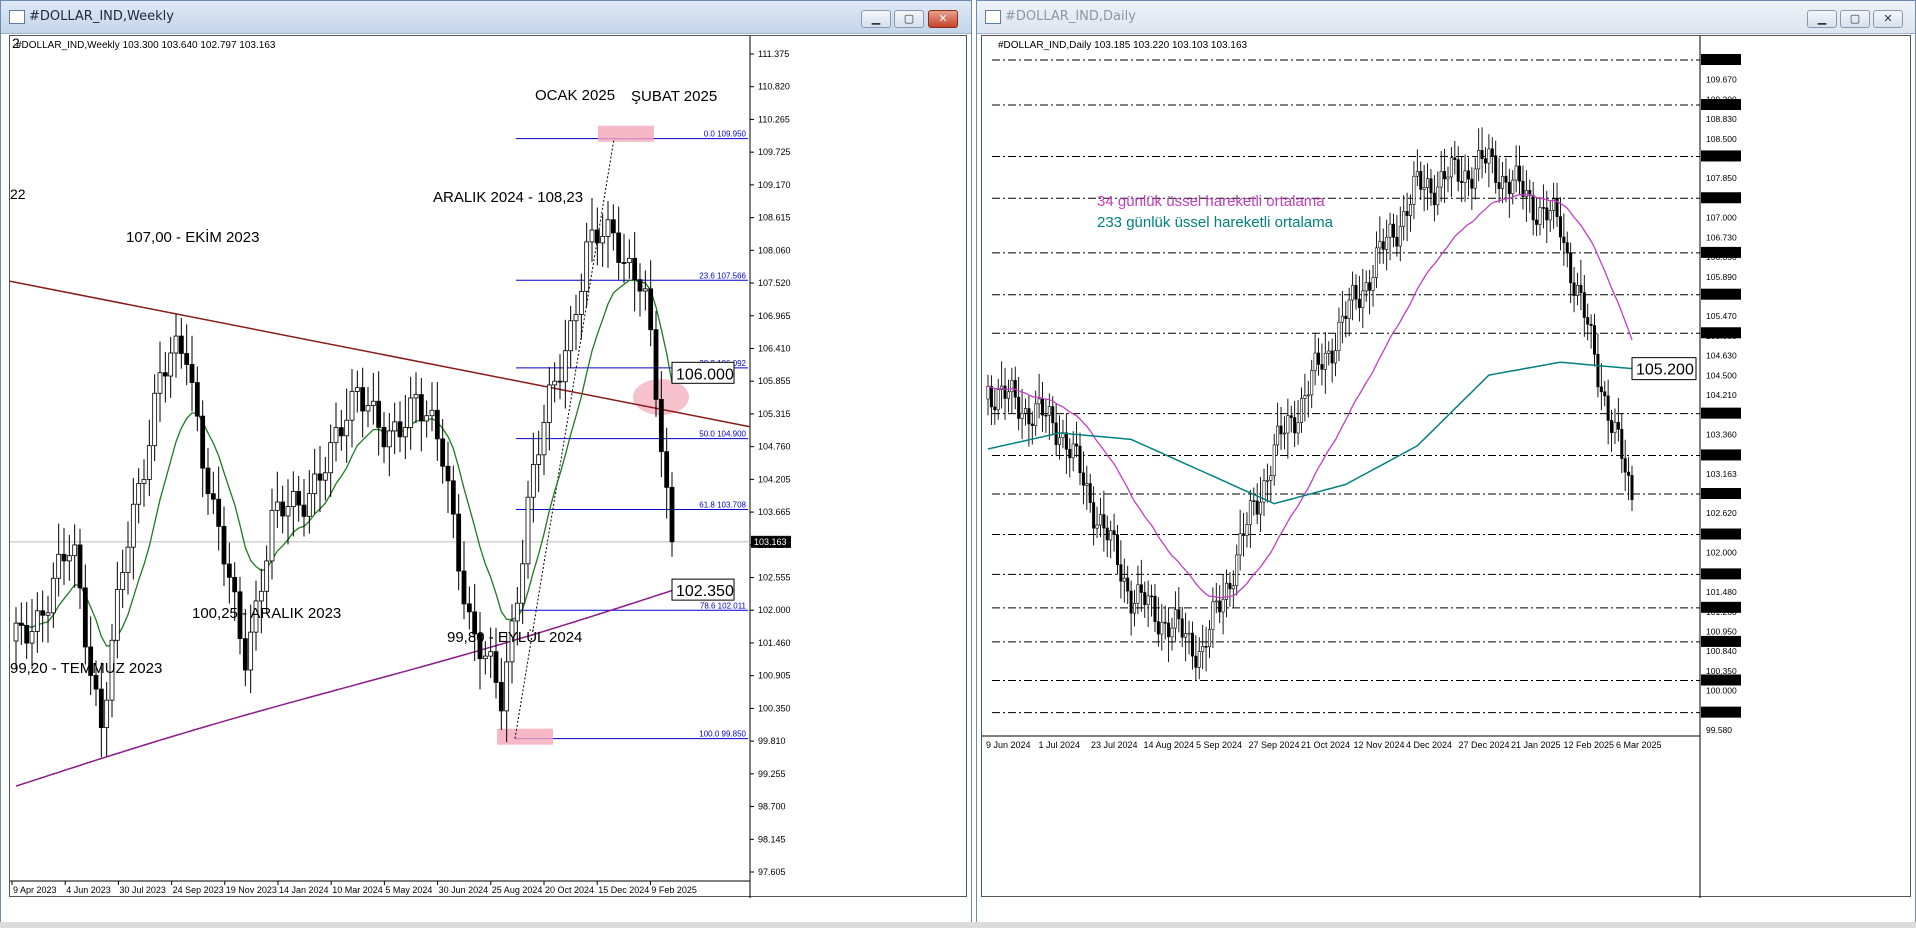 The width and height of the screenshot is (1916, 928). Describe the element at coordinates (774, 512) in the screenshot. I see `price-tick-label: 103.665` at that location.